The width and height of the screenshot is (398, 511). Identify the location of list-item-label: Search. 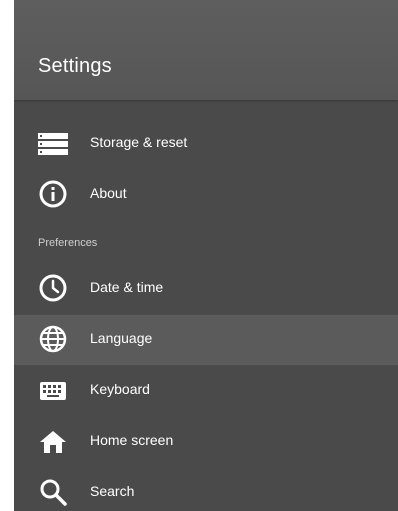
(112, 491).